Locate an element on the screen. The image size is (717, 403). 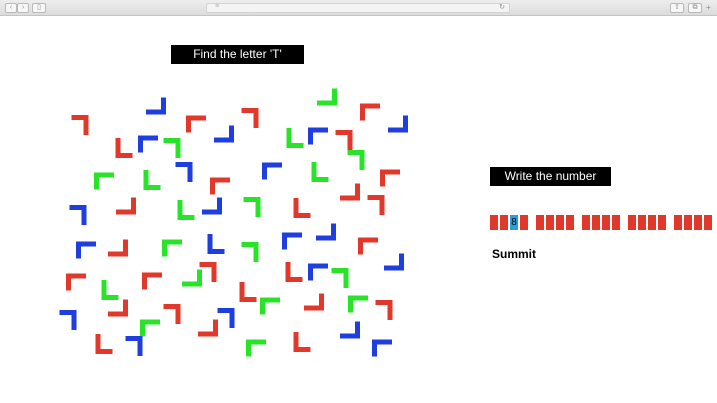
letter-glyph-s38 is located at coordinates (368, 246).